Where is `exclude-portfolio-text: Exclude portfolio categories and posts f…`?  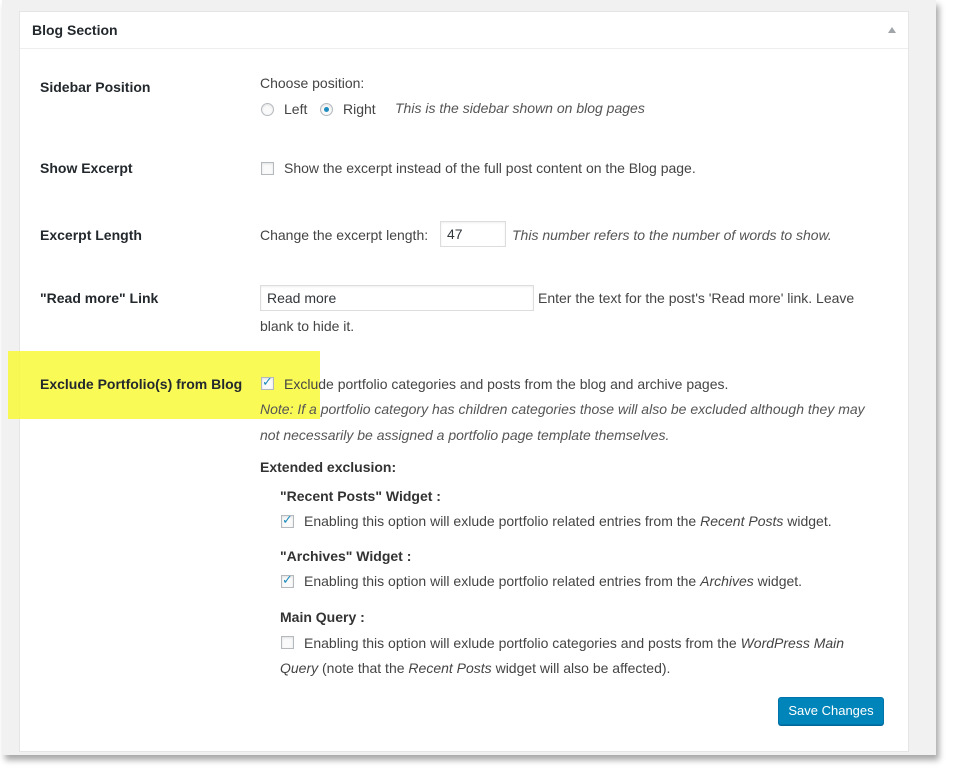
exclude-portfolio-text: Exclude portfolio categories and posts f… is located at coordinates (506, 384).